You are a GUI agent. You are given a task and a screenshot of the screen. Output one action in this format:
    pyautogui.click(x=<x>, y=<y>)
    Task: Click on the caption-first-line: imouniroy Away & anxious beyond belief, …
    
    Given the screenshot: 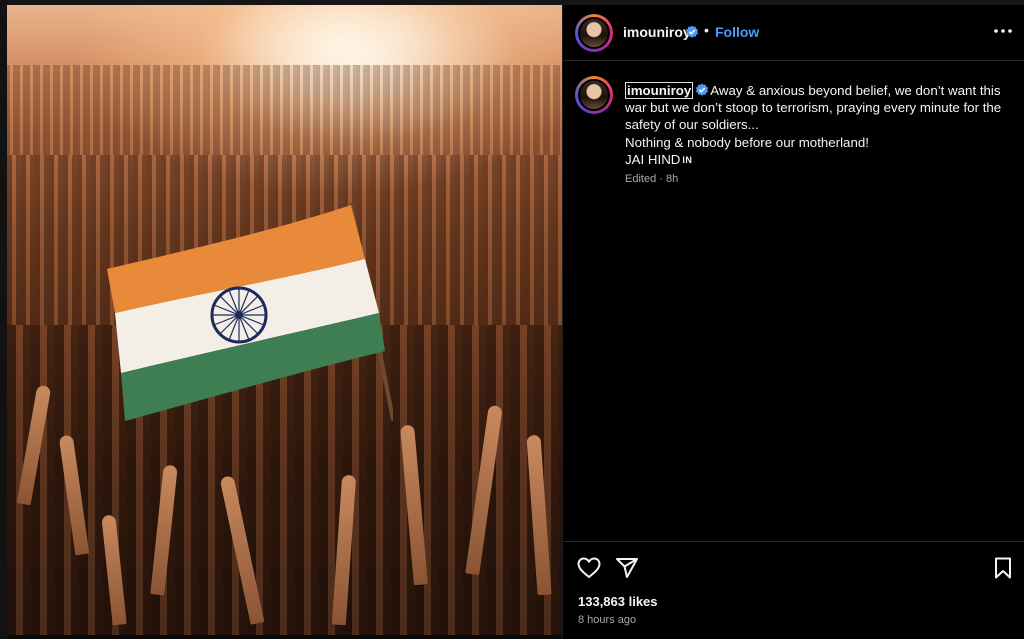 What is the action you would take?
    pyautogui.click(x=821, y=108)
    